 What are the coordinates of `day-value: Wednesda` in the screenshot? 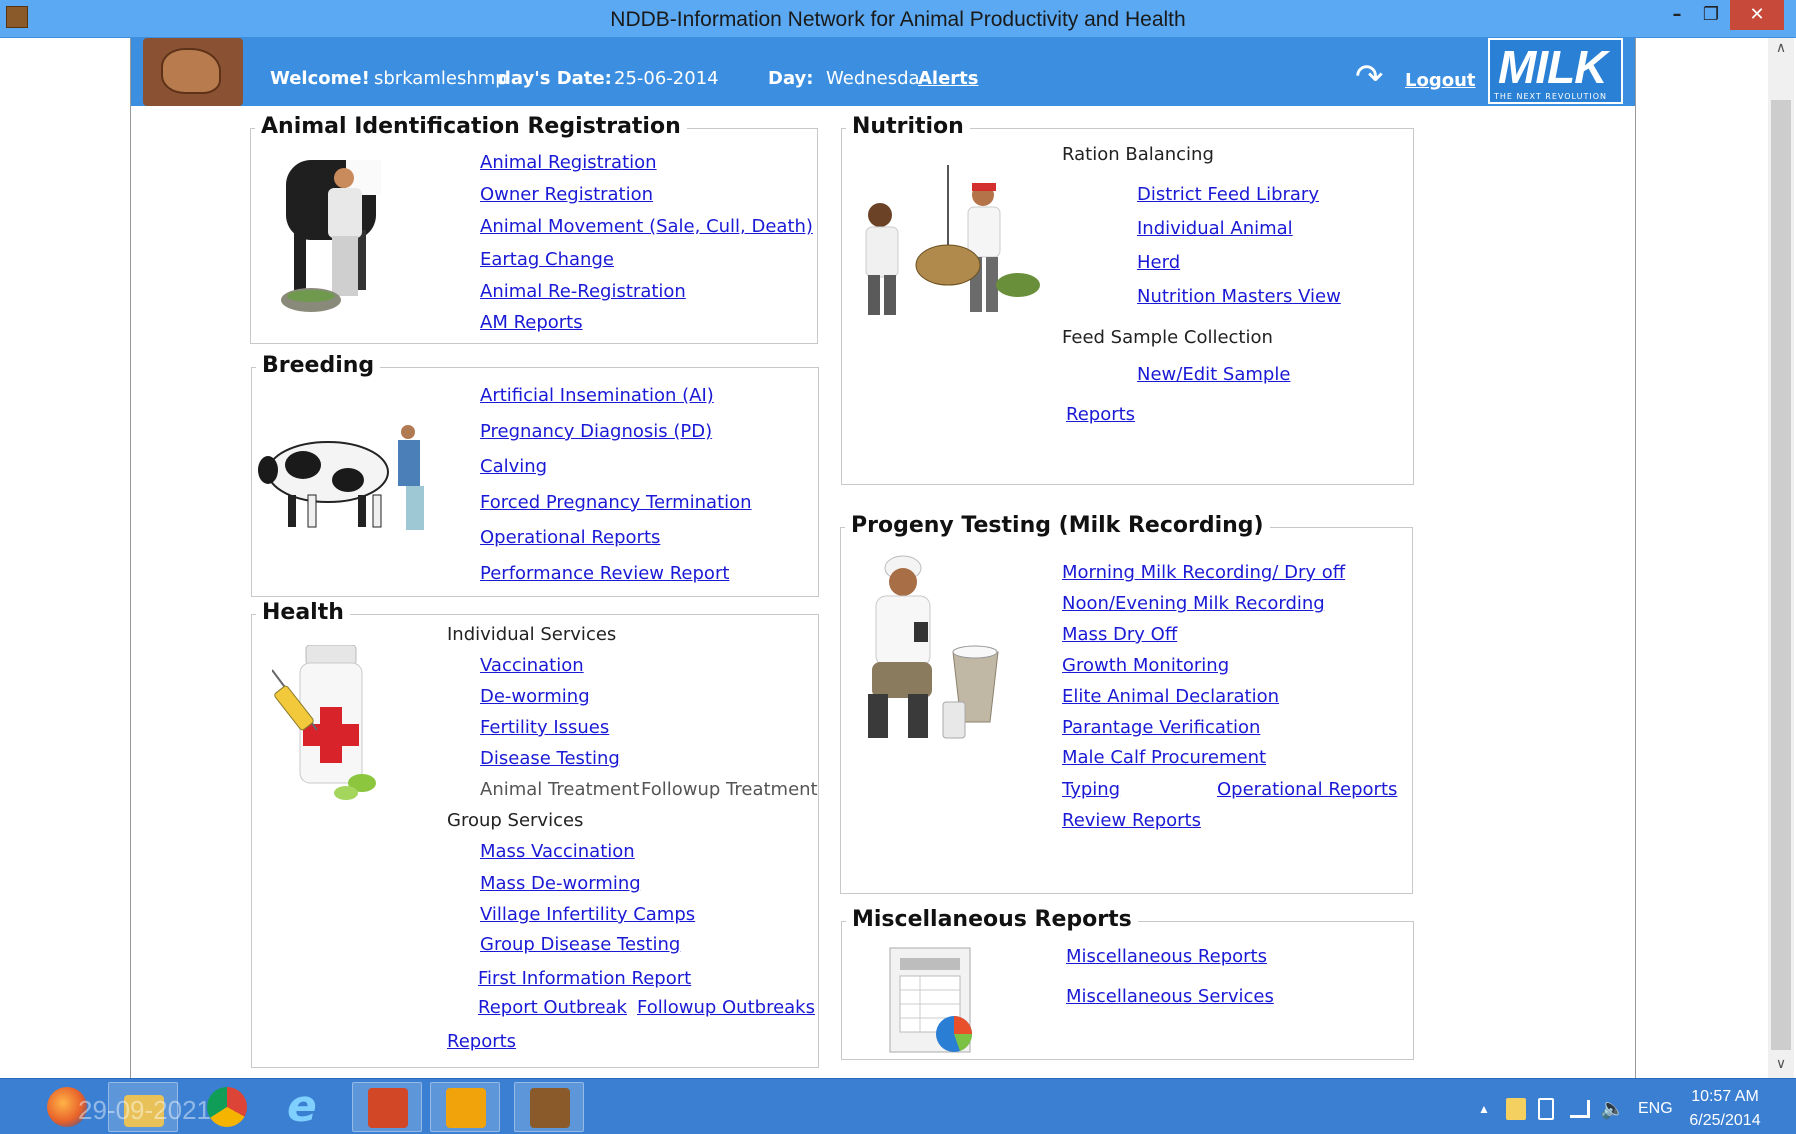 It's located at (873, 78).